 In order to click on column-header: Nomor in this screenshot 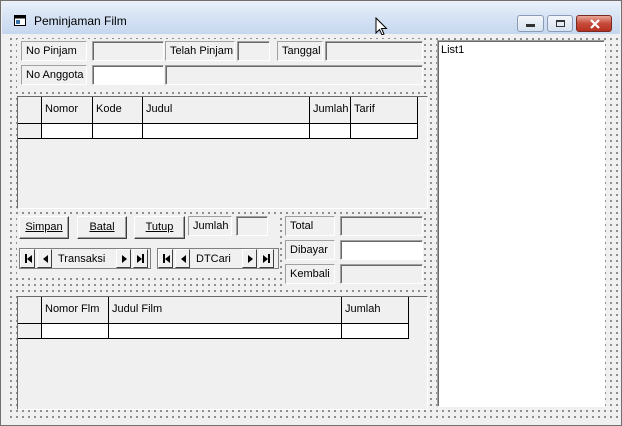, I will do `click(67, 110)`.